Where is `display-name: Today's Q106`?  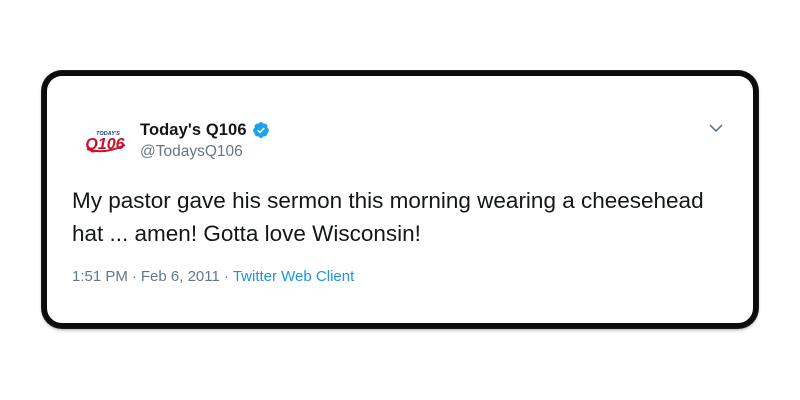
display-name: Today's Q106 is located at coordinates (193, 130).